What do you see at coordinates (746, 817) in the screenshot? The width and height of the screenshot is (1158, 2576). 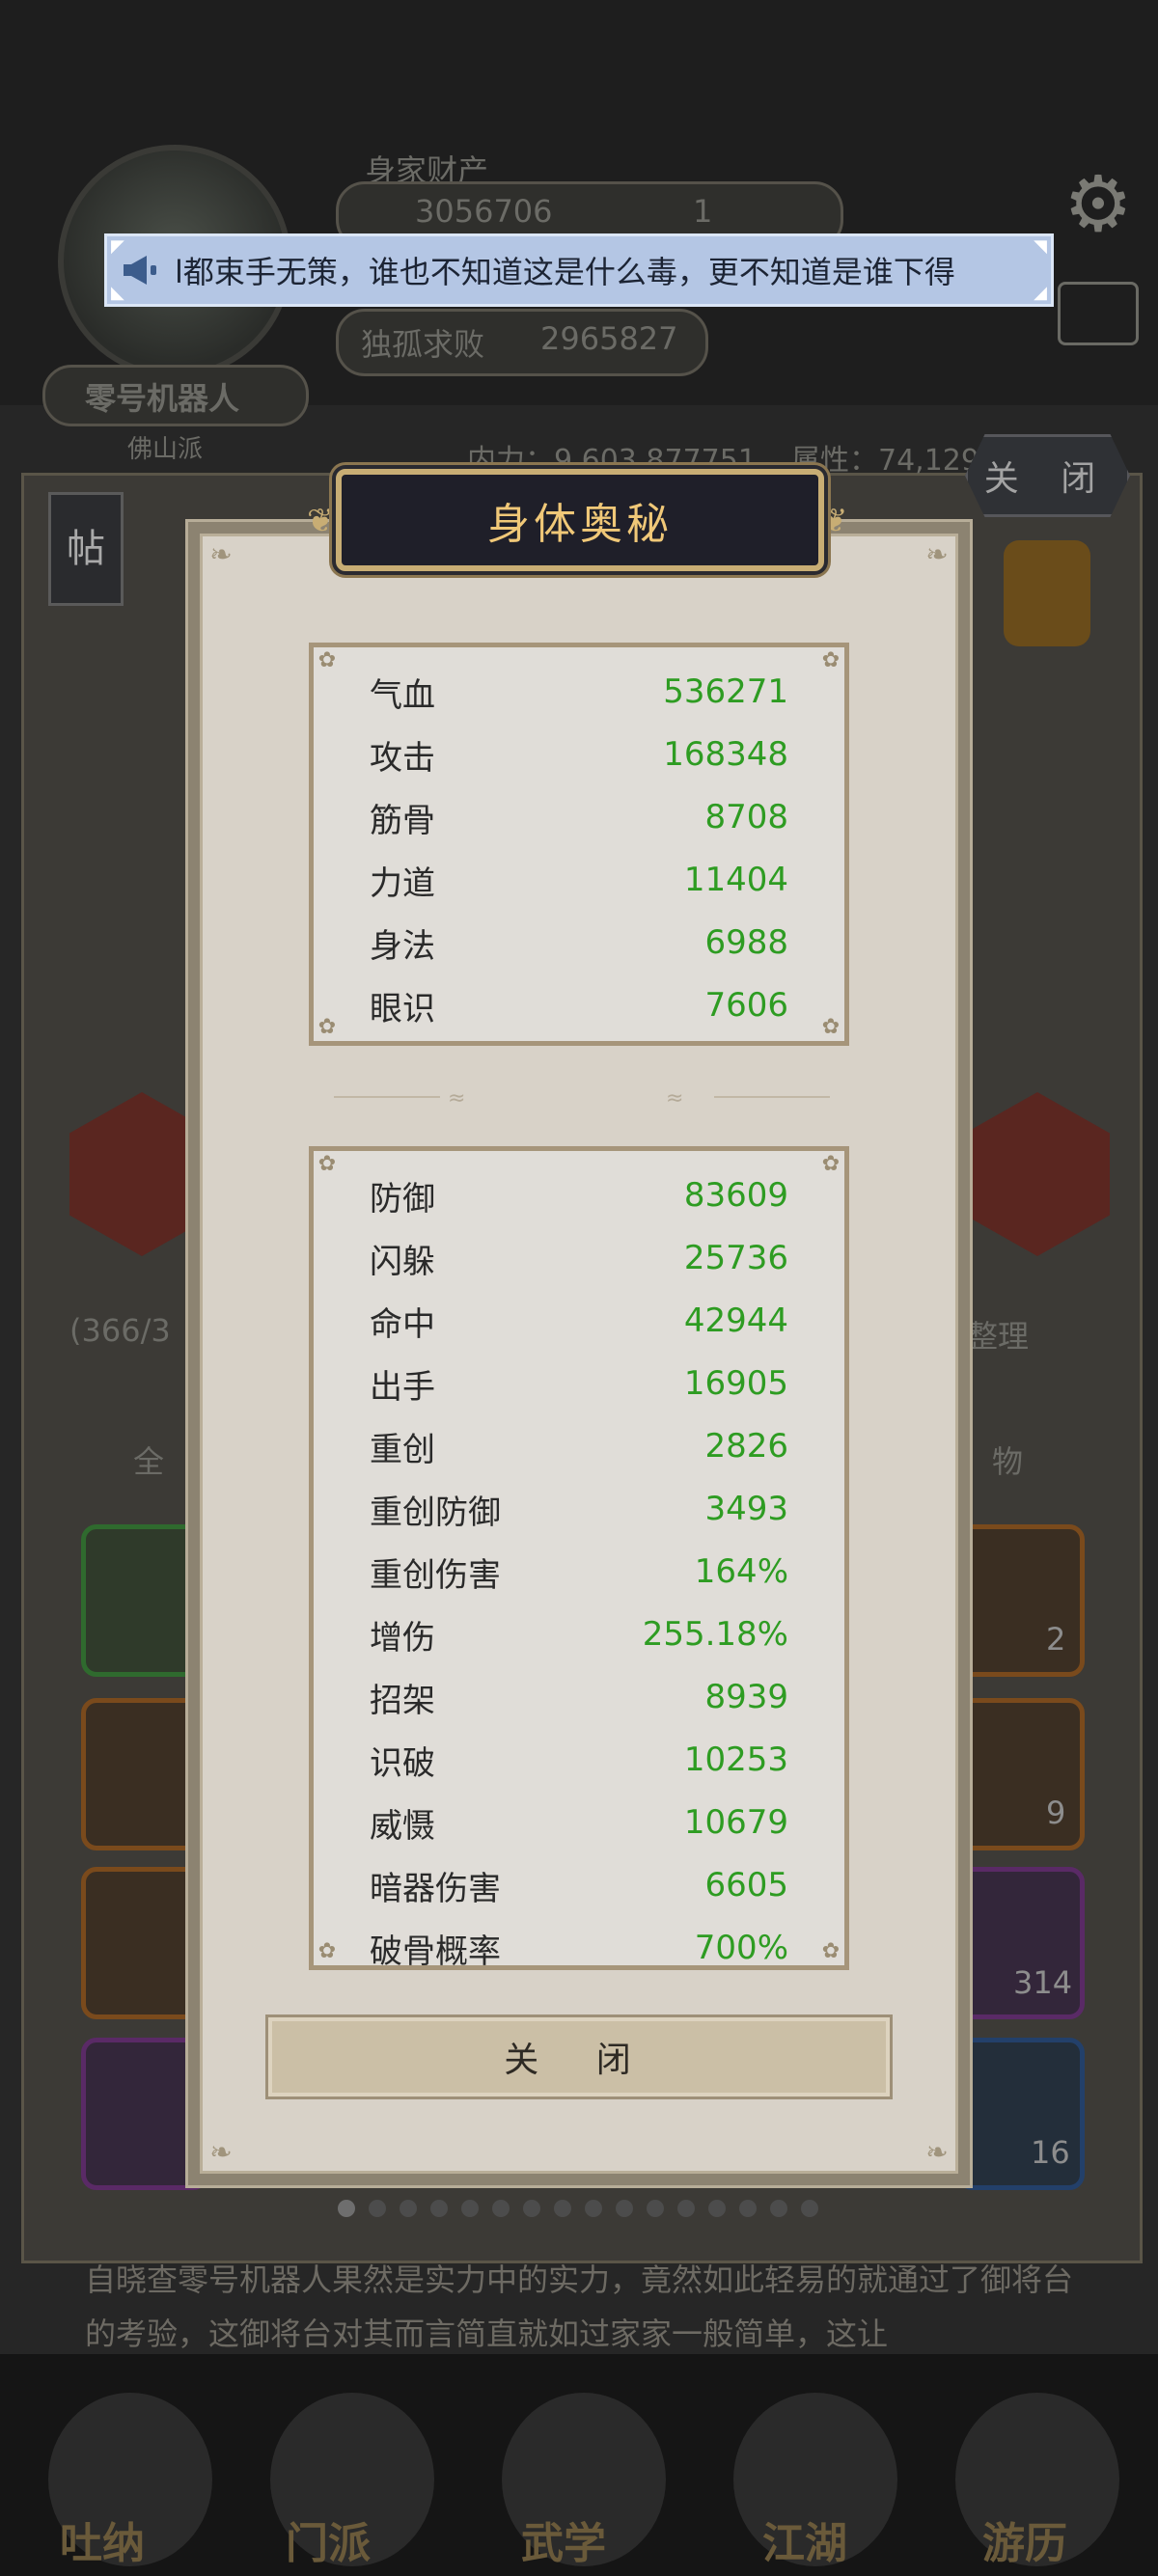 I see `stat-value: 8708` at bounding box center [746, 817].